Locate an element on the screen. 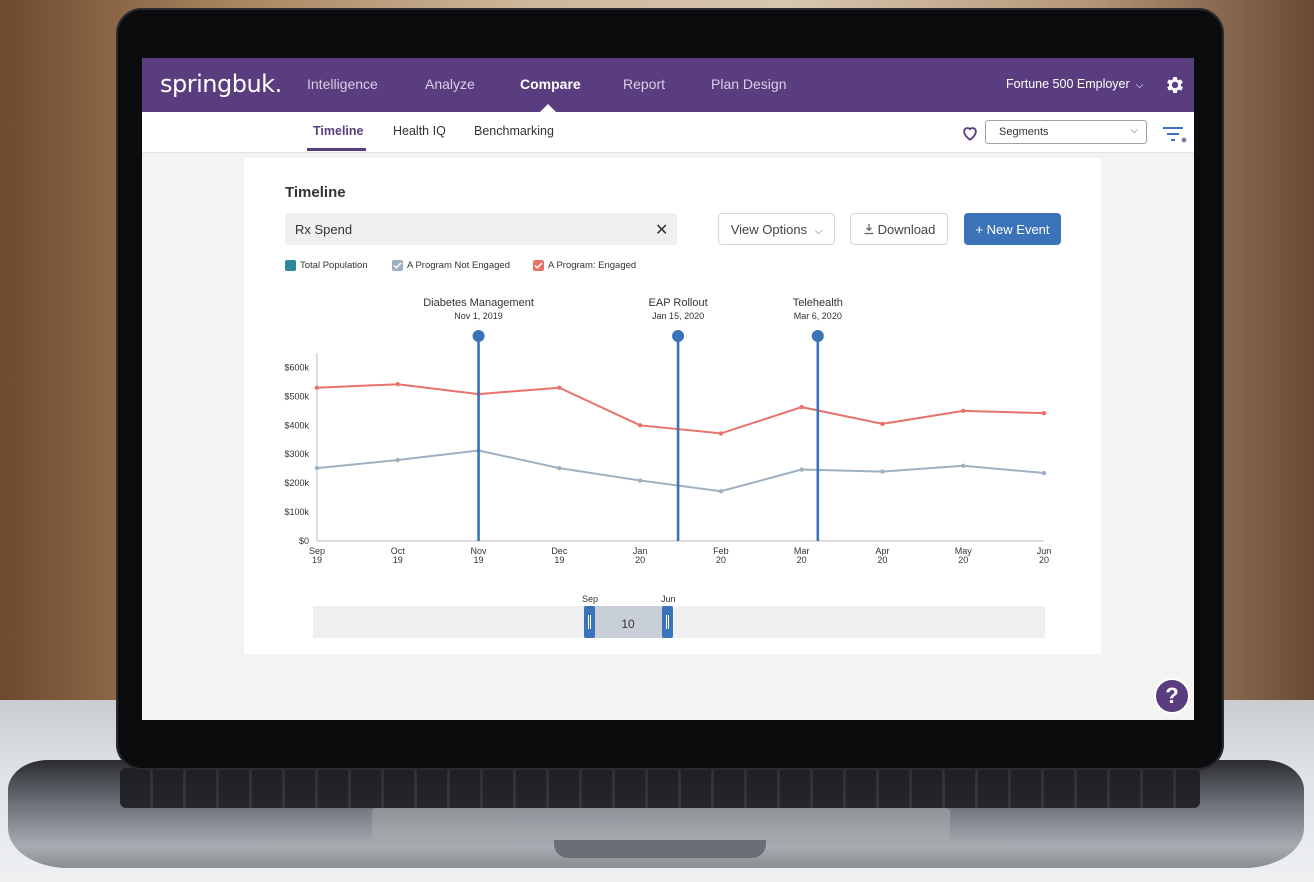 This screenshot has width=1314, height=882. nav-plan-design: Plan Design is located at coordinates (749, 84).